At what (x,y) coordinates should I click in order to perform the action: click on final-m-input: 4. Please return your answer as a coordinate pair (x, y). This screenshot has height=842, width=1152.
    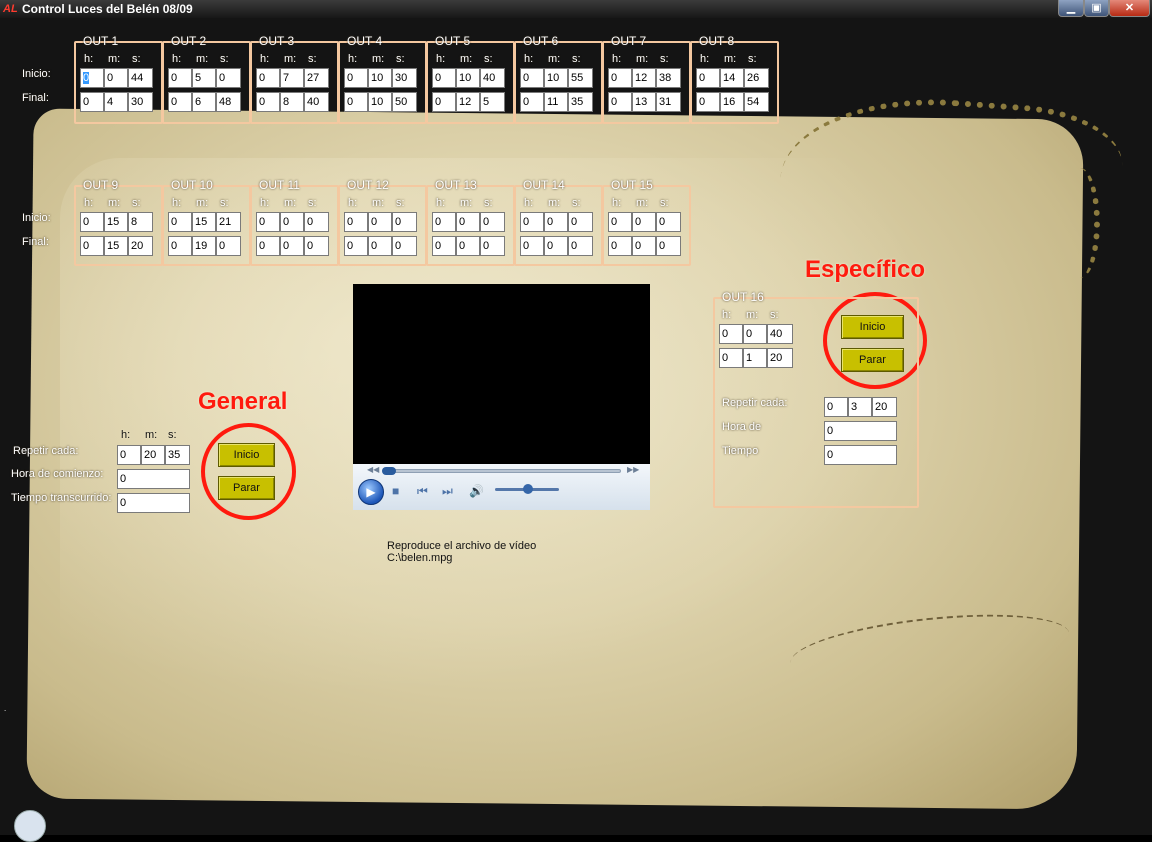
    Looking at the image, I should click on (116, 102).